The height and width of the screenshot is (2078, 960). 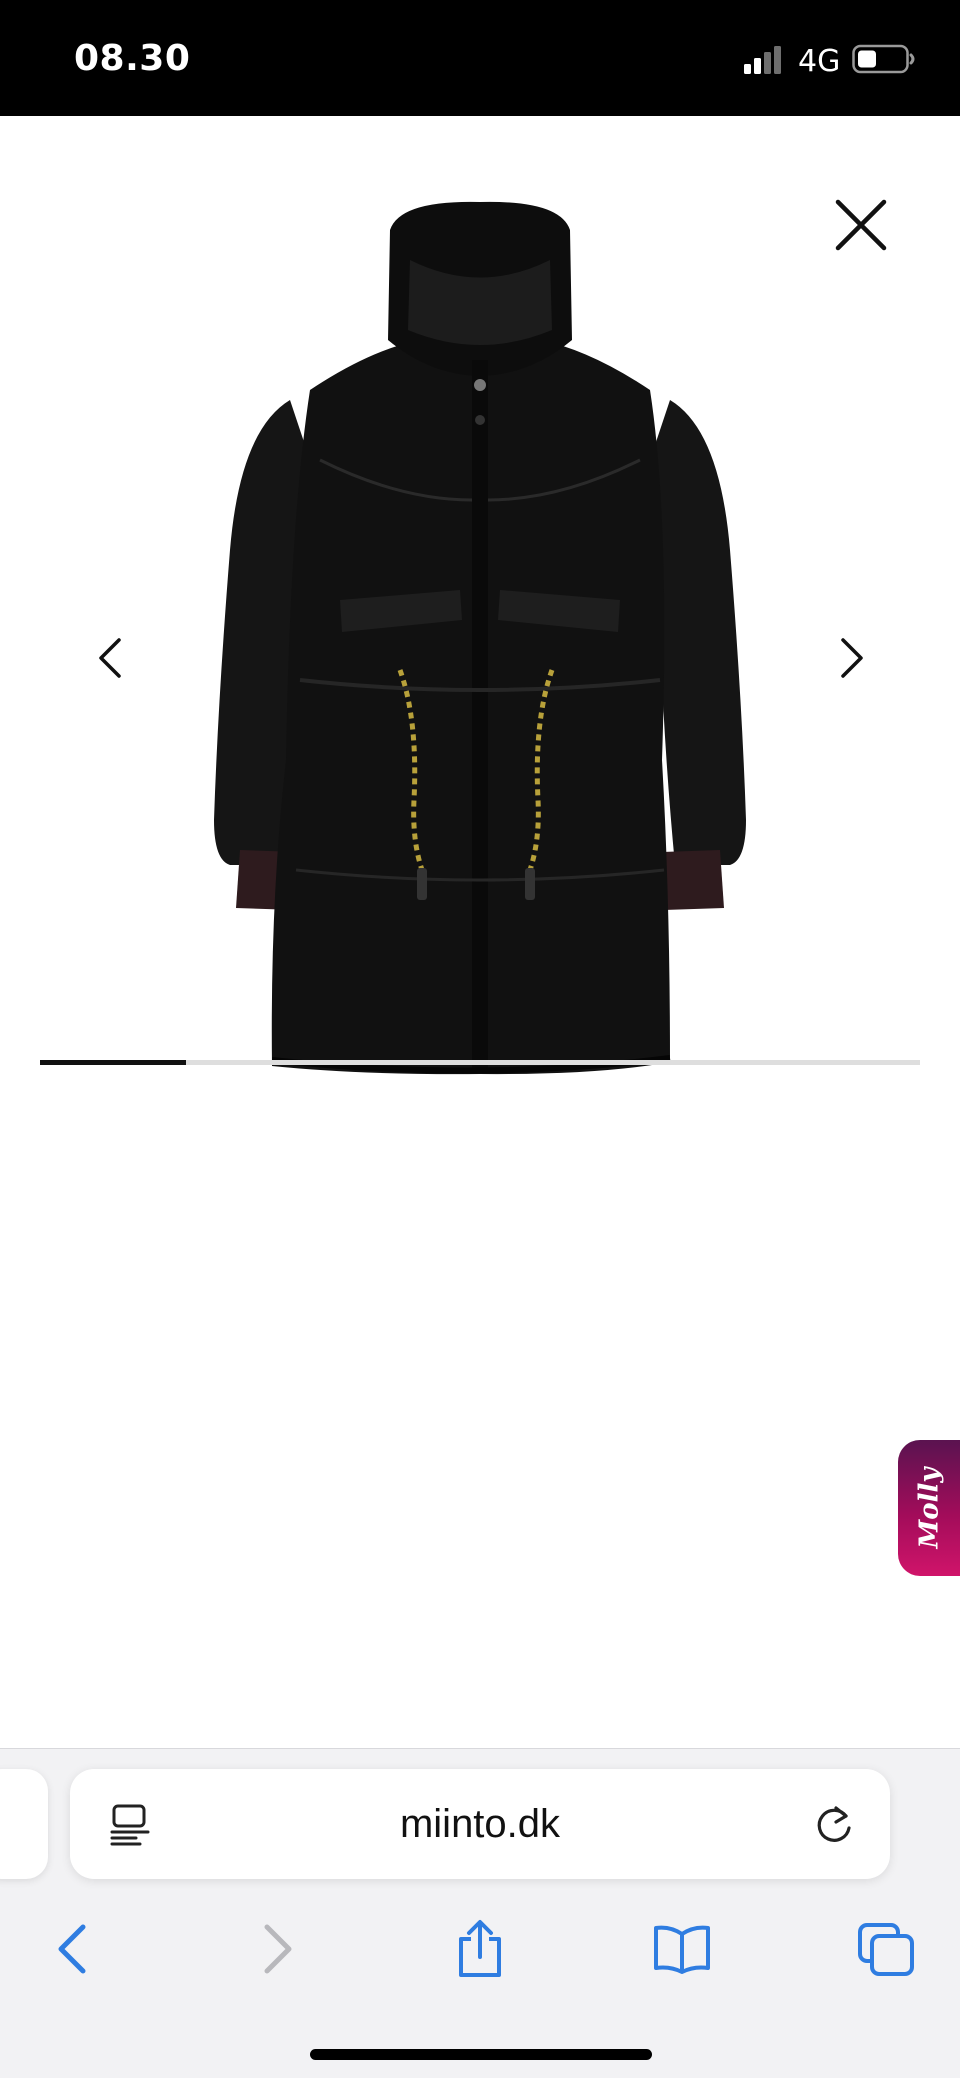 I want to click on next-image-button, so click(x=852, y=658).